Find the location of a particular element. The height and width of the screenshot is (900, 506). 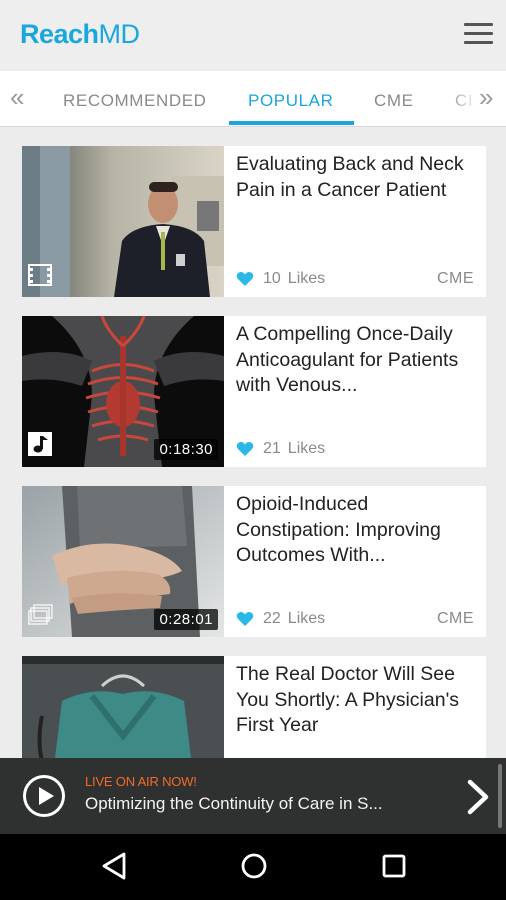

tab-popular: POPULAR is located at coordinates (290, 101).